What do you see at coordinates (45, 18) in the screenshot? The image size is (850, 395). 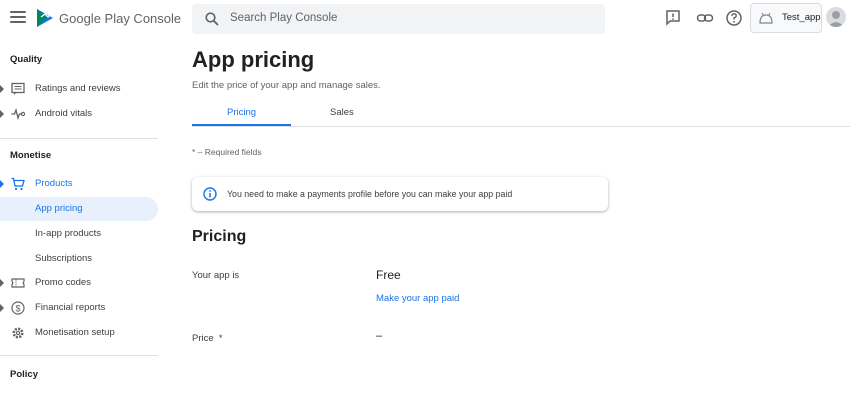 I see `play-console-logo` at bounding box center [45, 18].